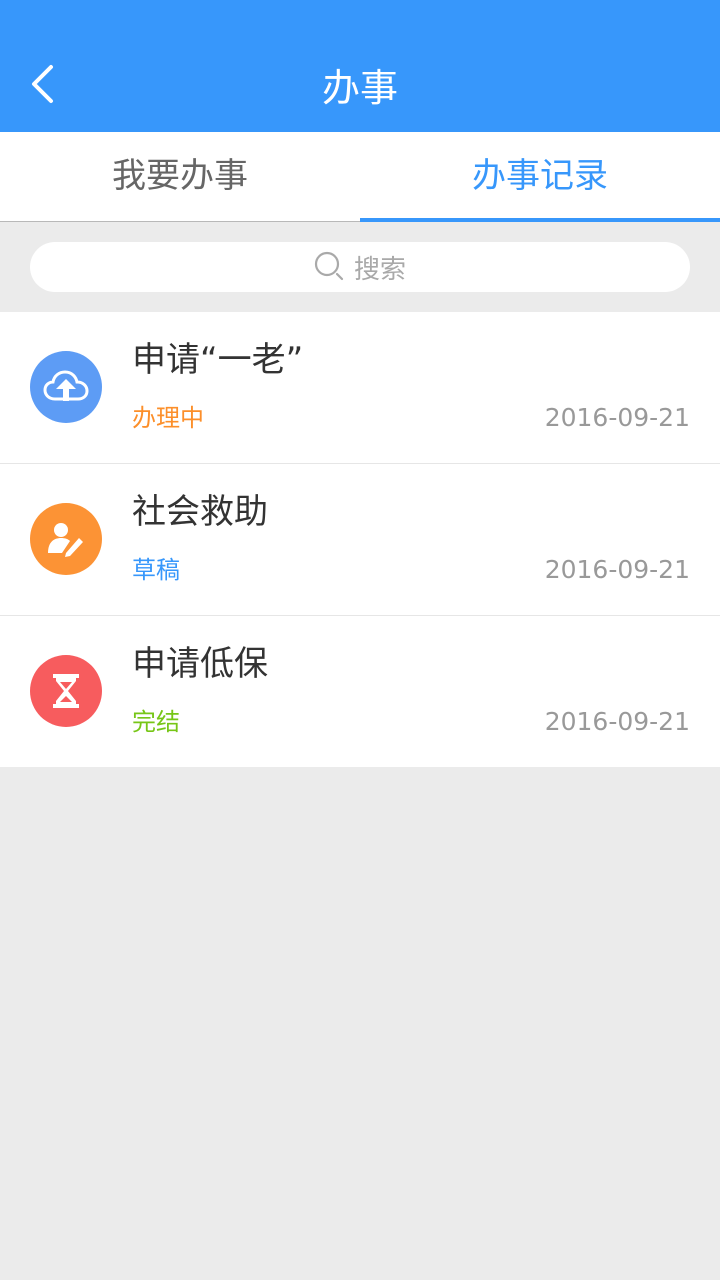  I want to click on user-edit-icon, so click(66, 539).